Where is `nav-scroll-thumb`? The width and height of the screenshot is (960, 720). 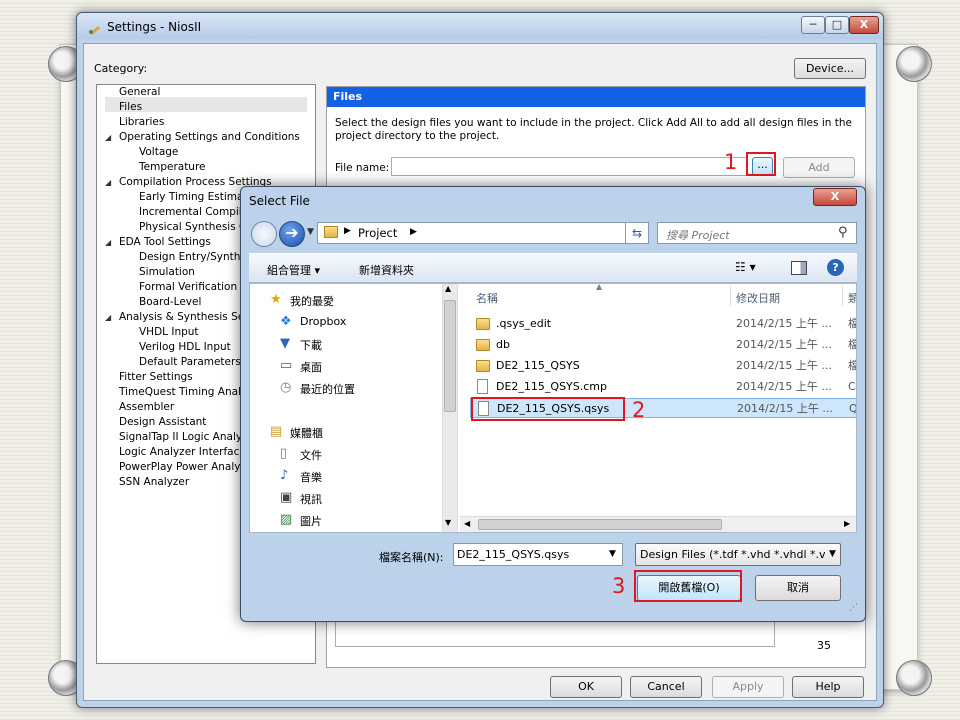 nav-scroll-thumb is located at coordinates (450, 356).